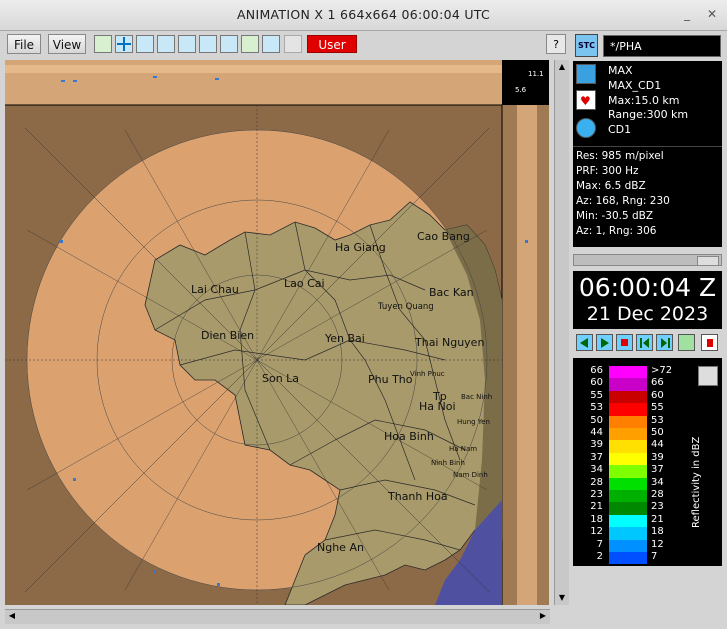 The width and height of the screenshot is (727, 629). Describe the element at coordinates (686, 342) in the screenshot. I see `loop-icon` at that location.